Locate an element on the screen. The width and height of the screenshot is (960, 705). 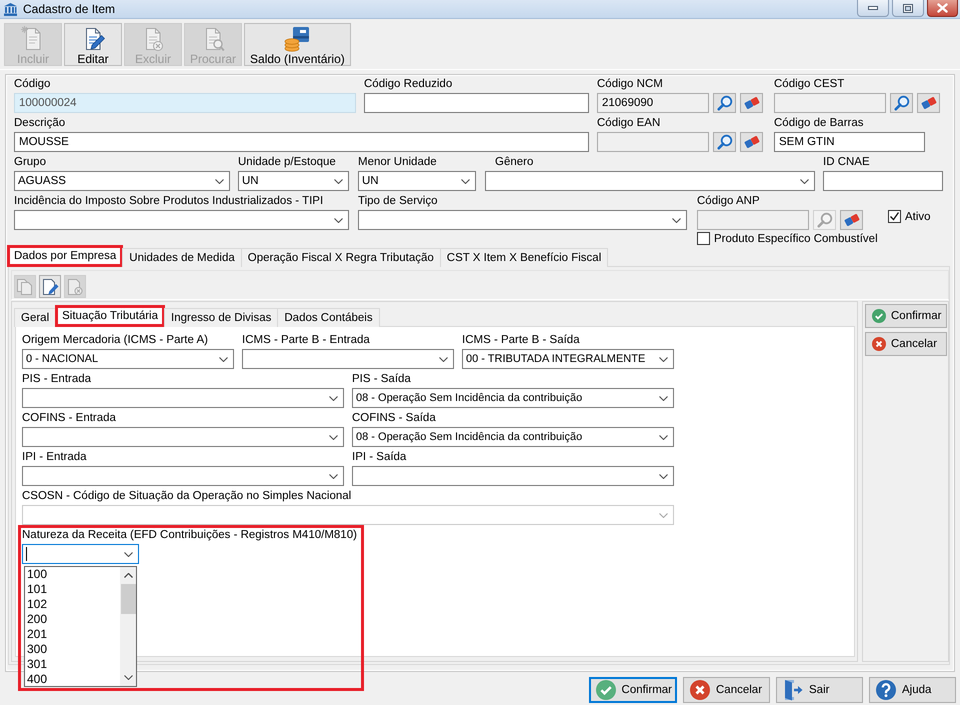
tab: CST X Item X Benefício Fiscal is located at coordinates (524, 257).